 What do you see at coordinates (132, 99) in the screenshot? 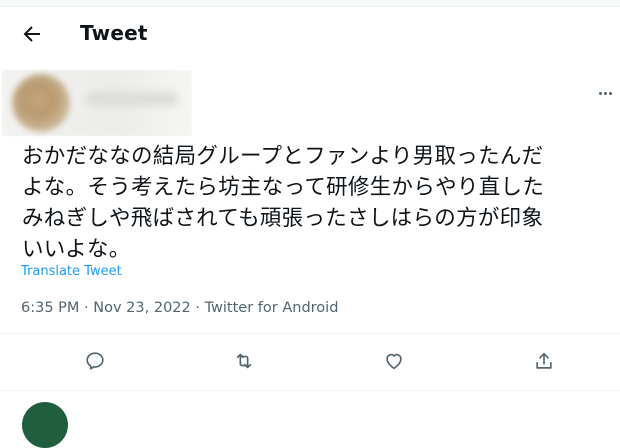
I see `author-name-blurred` at bounding box center [132, 99].